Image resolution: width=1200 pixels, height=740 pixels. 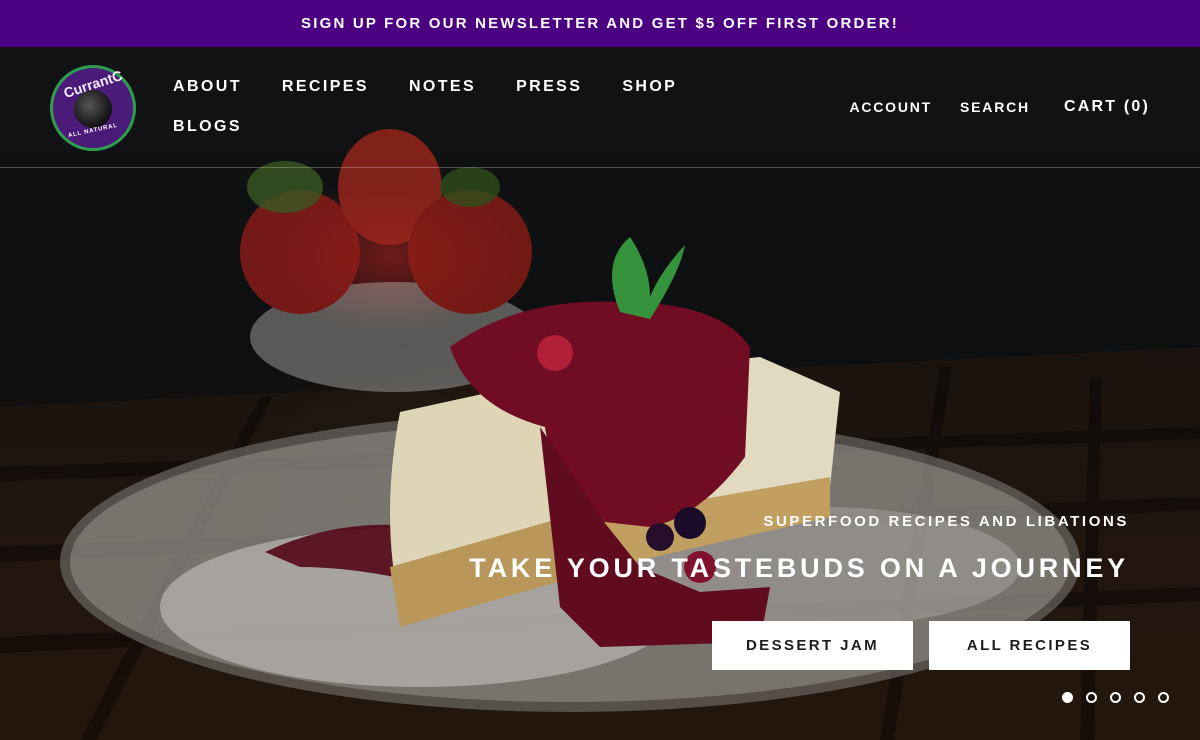 I want to click on nav-item-notes: NOTES, so click(x=442, y=87).